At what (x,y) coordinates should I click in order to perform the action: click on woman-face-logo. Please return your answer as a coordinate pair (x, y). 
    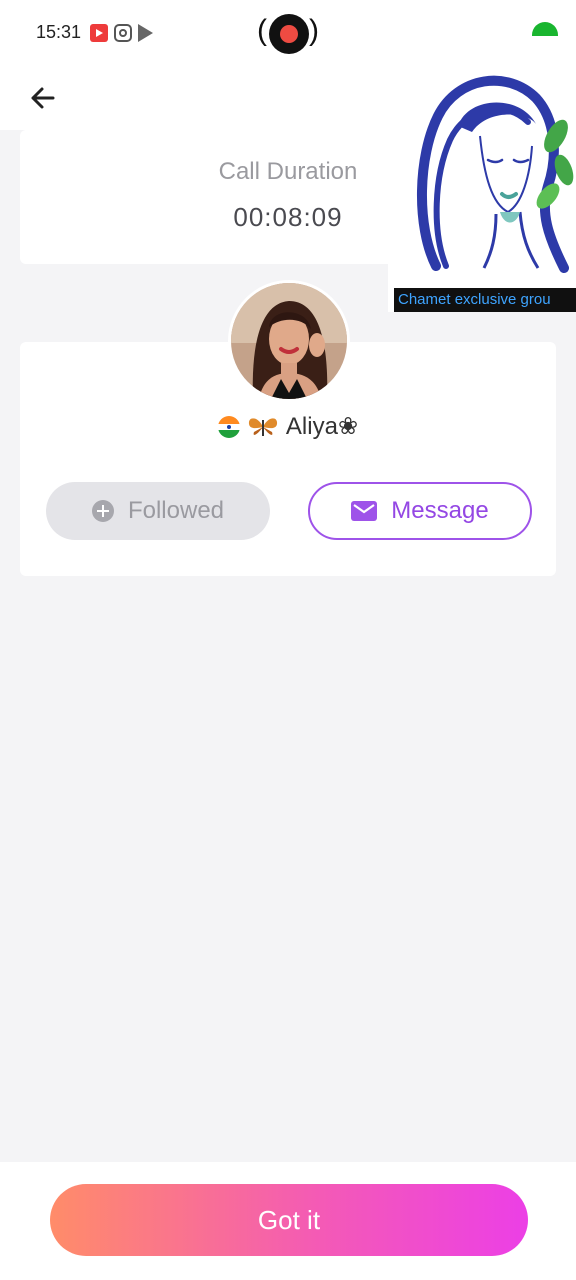
    Looking at the image, I should click on (495, 174).